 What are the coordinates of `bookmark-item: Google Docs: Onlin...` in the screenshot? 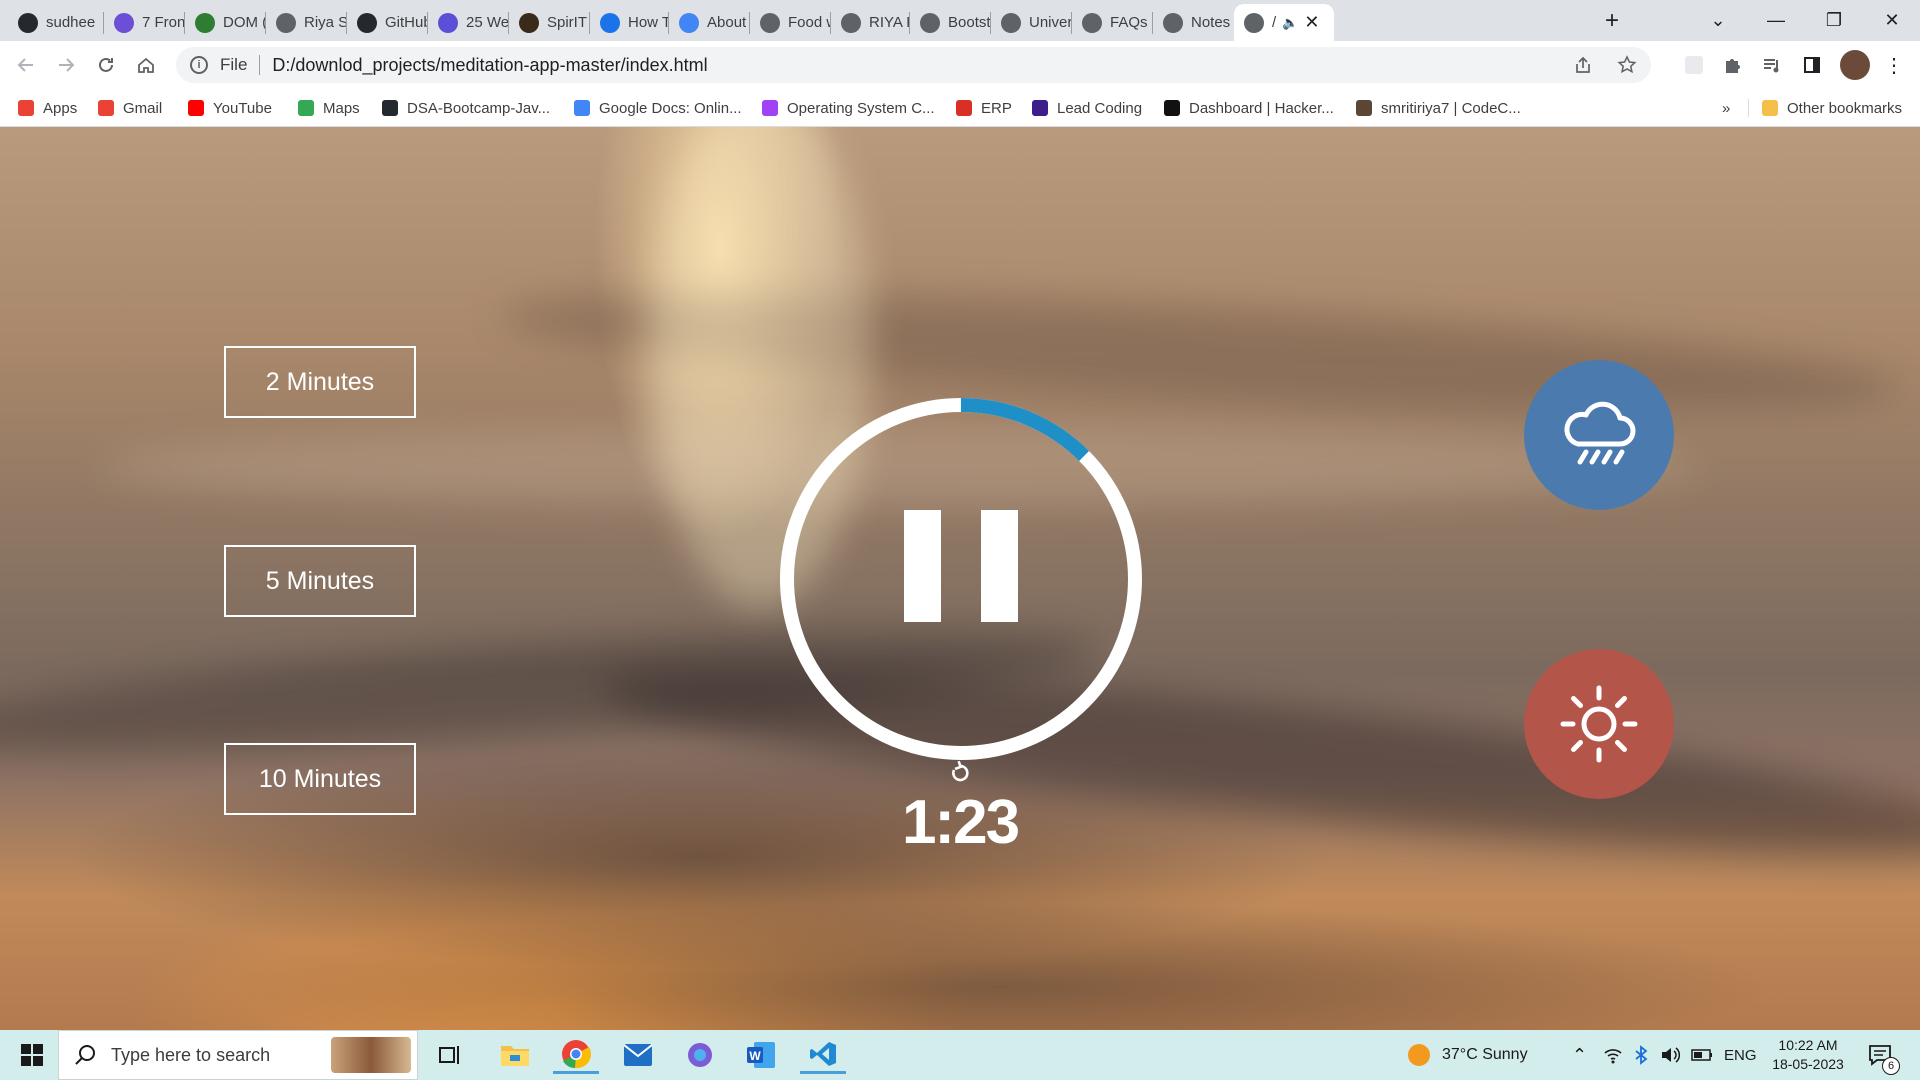 It's located at (658, 108).